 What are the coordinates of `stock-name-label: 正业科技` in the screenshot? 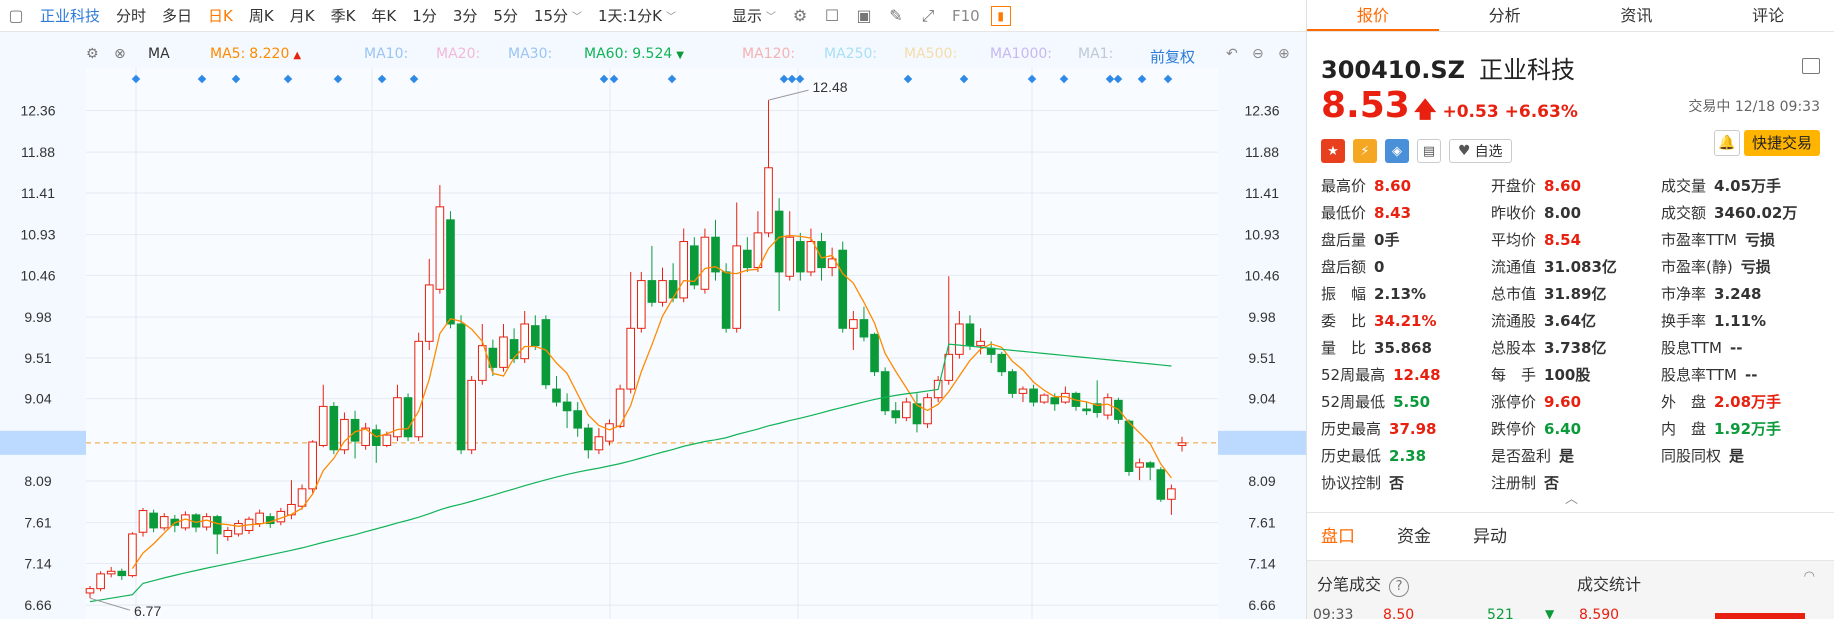 It's located at (70, 16).